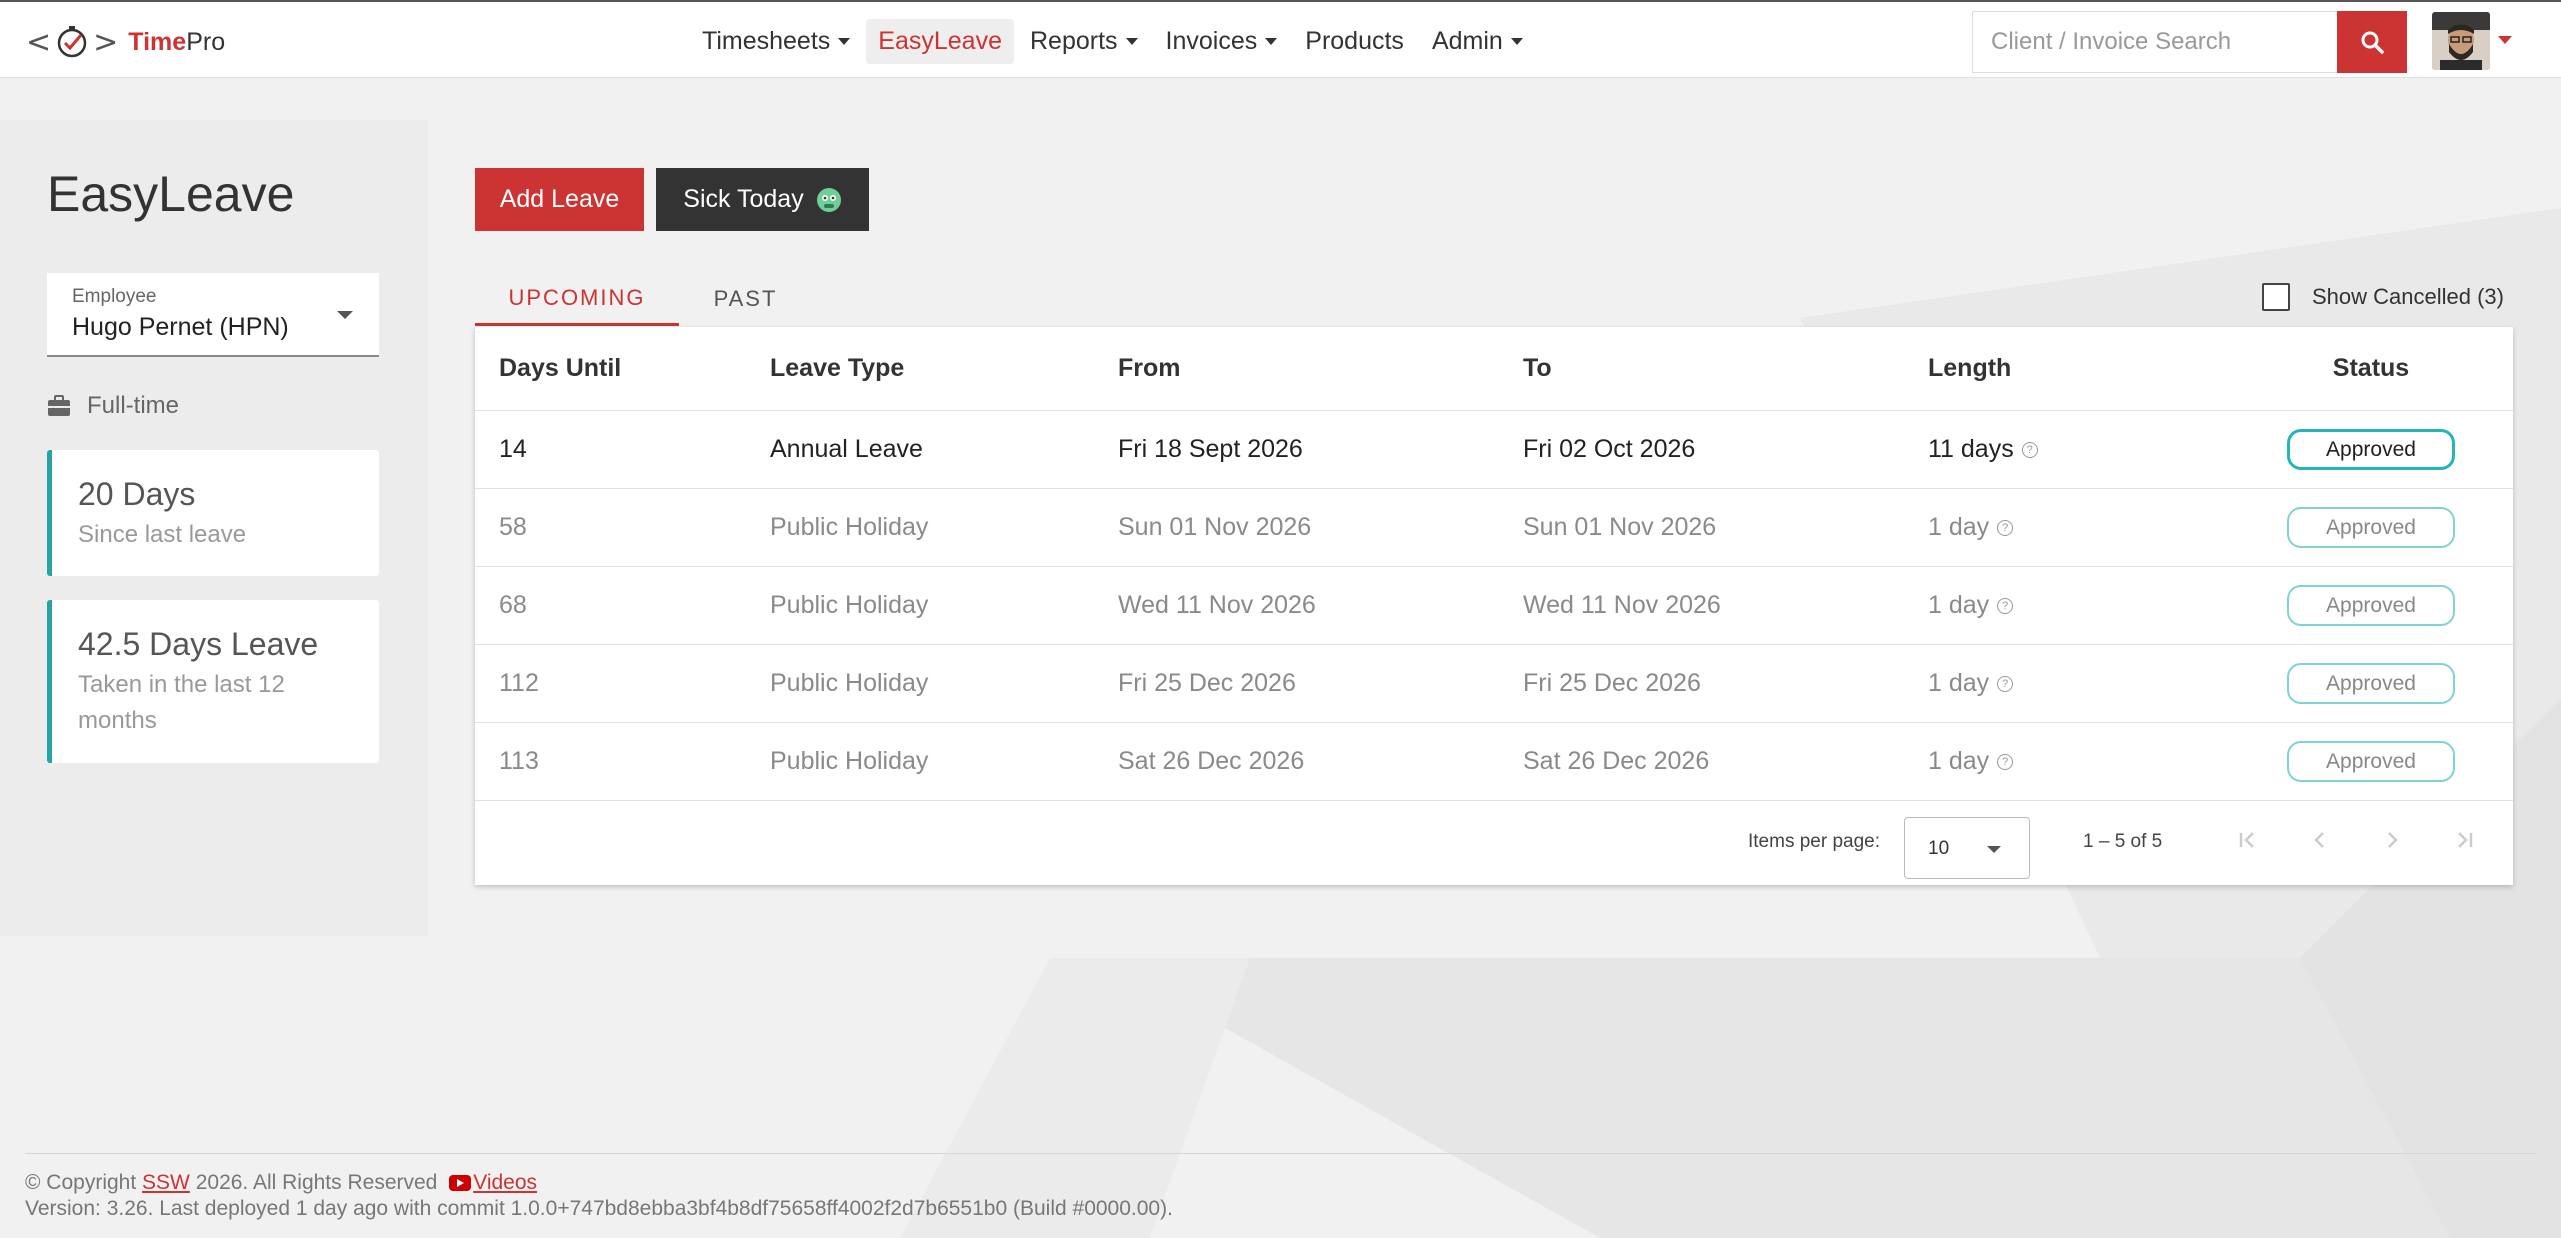 This screenshot has width=2561, height=1238. I want to click on length-value: 11 days, so click(1971, 449).